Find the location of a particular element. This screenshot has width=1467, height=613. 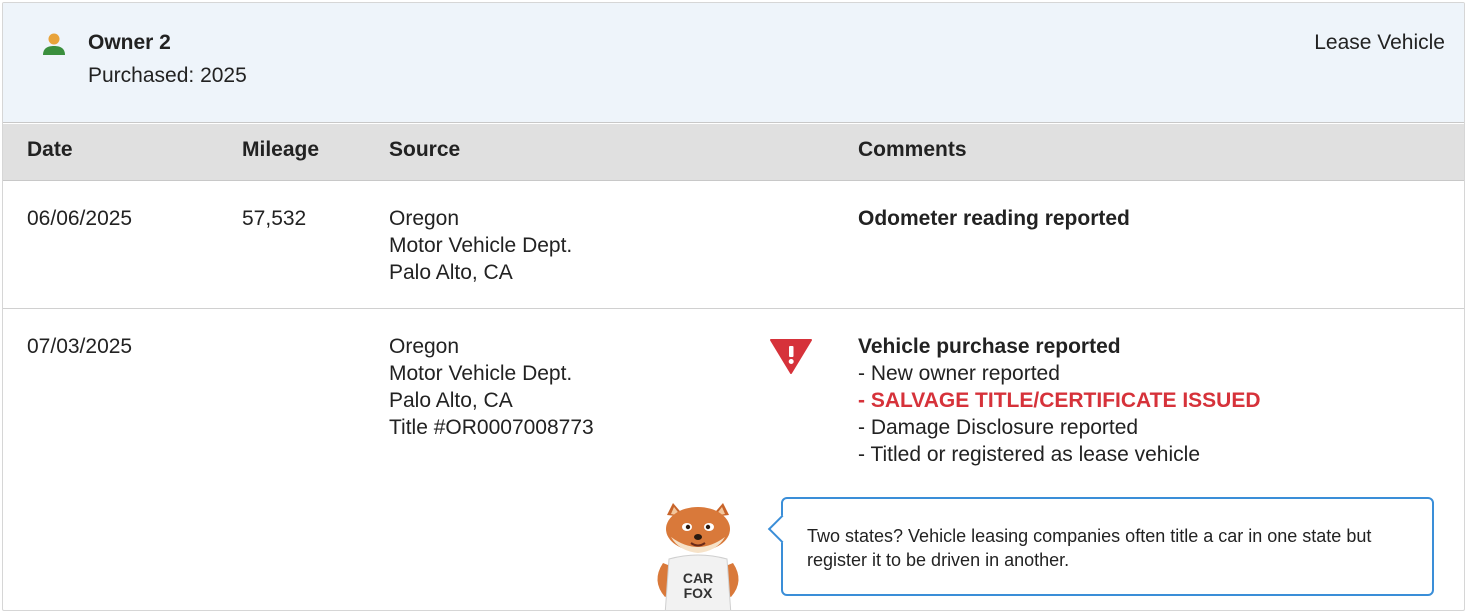

column-header-mileage: Mileage is located at coordinates (281, 149).